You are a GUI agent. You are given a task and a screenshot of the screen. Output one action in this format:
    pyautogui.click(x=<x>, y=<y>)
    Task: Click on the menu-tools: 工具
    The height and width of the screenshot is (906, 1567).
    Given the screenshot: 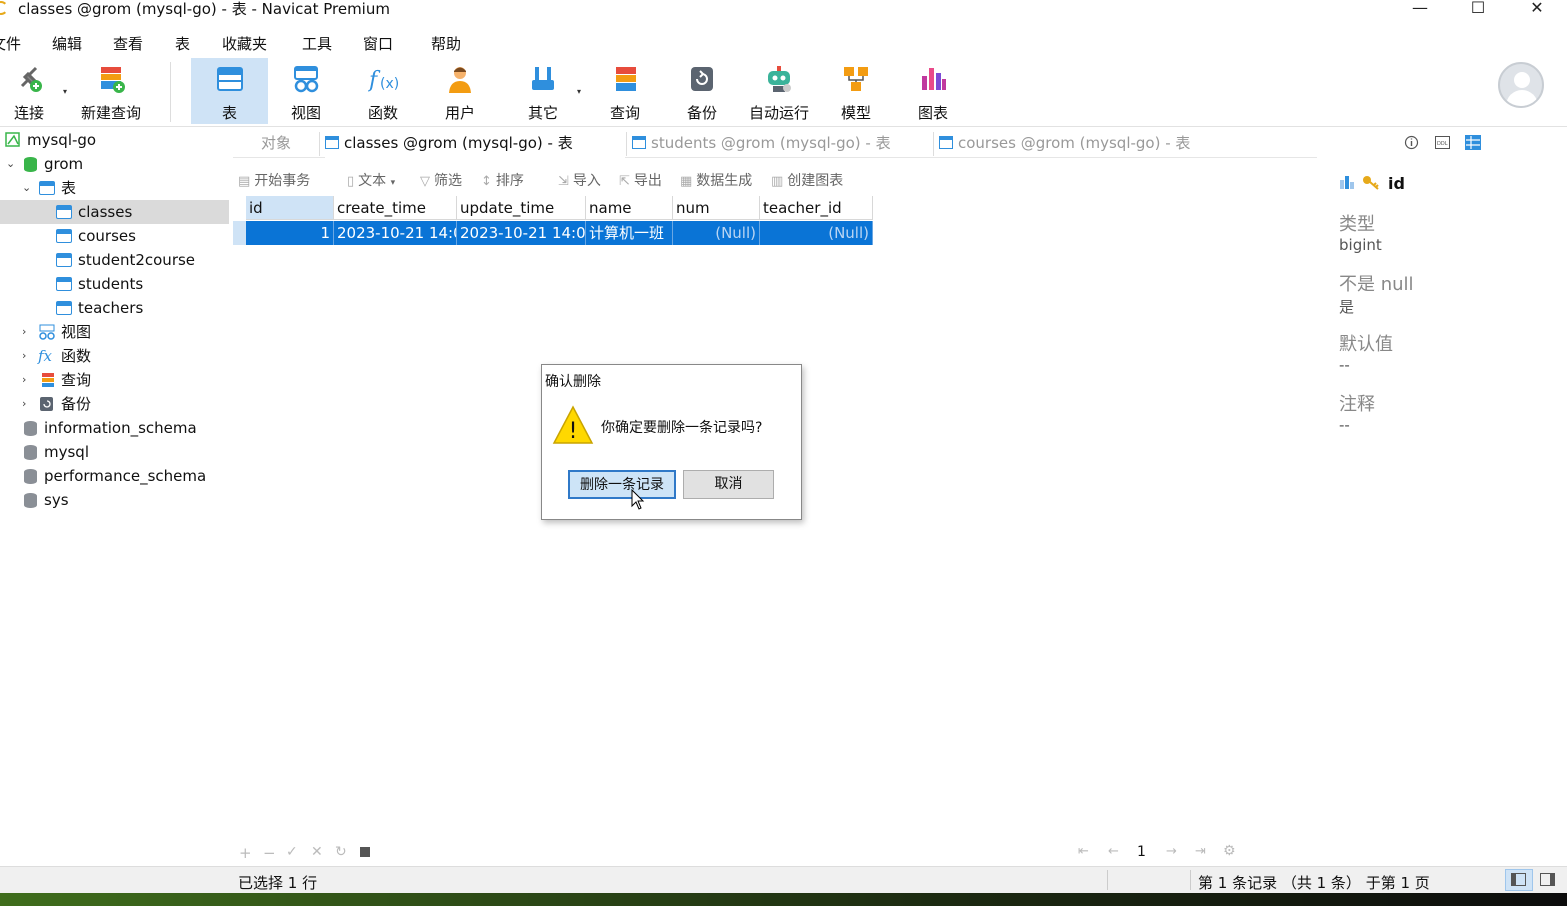 What is the action you would take?
    pyautogui.click(x=317, y=43)
    